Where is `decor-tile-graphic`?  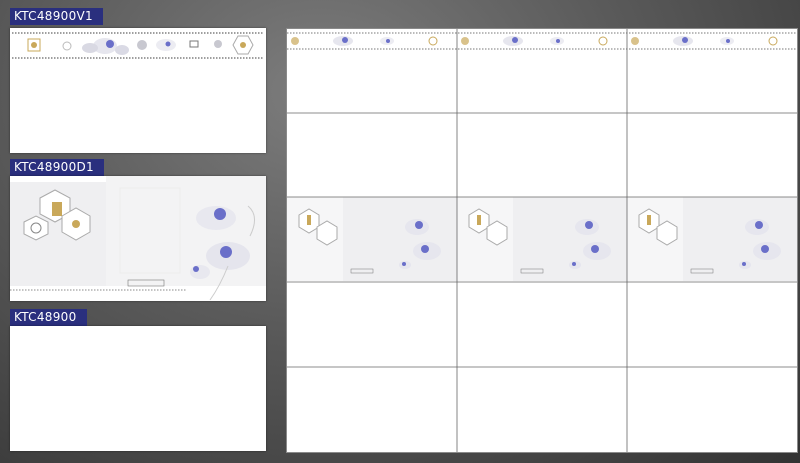 decor-tile-graphic is located at coordinates (138, 238).